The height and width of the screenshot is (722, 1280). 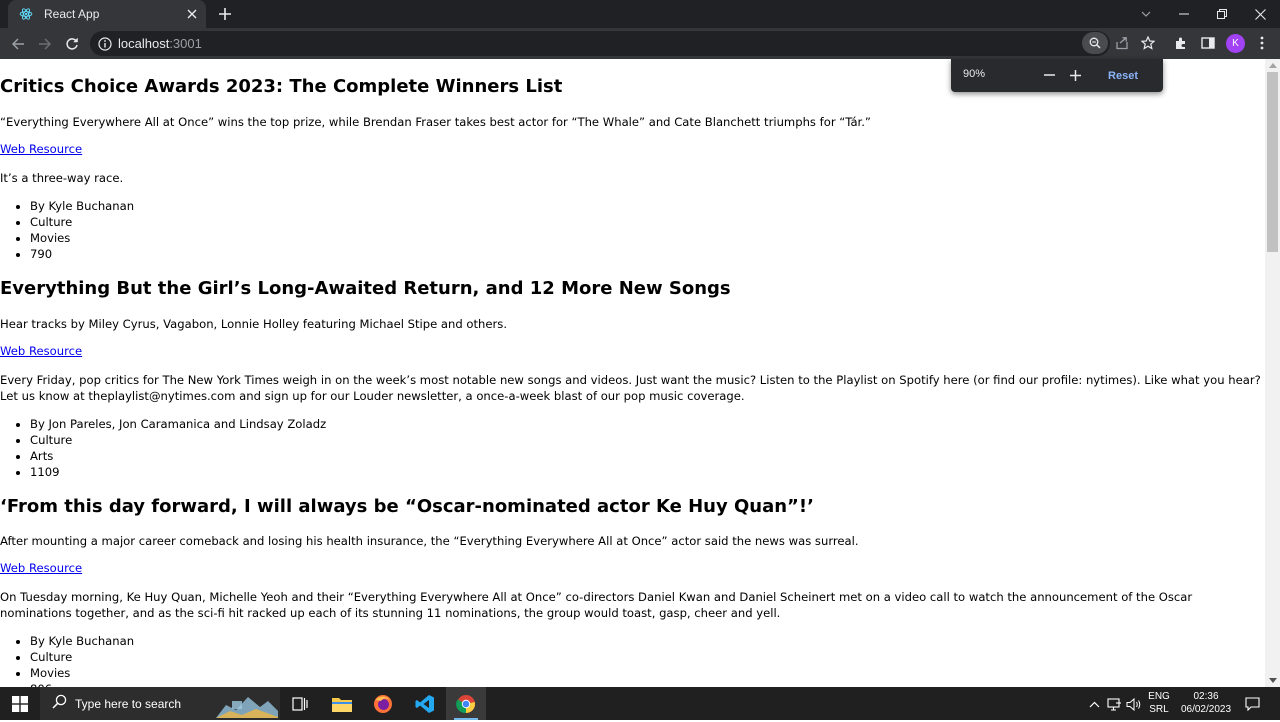 I want to click on react-icon, so click(x=26, y=14).